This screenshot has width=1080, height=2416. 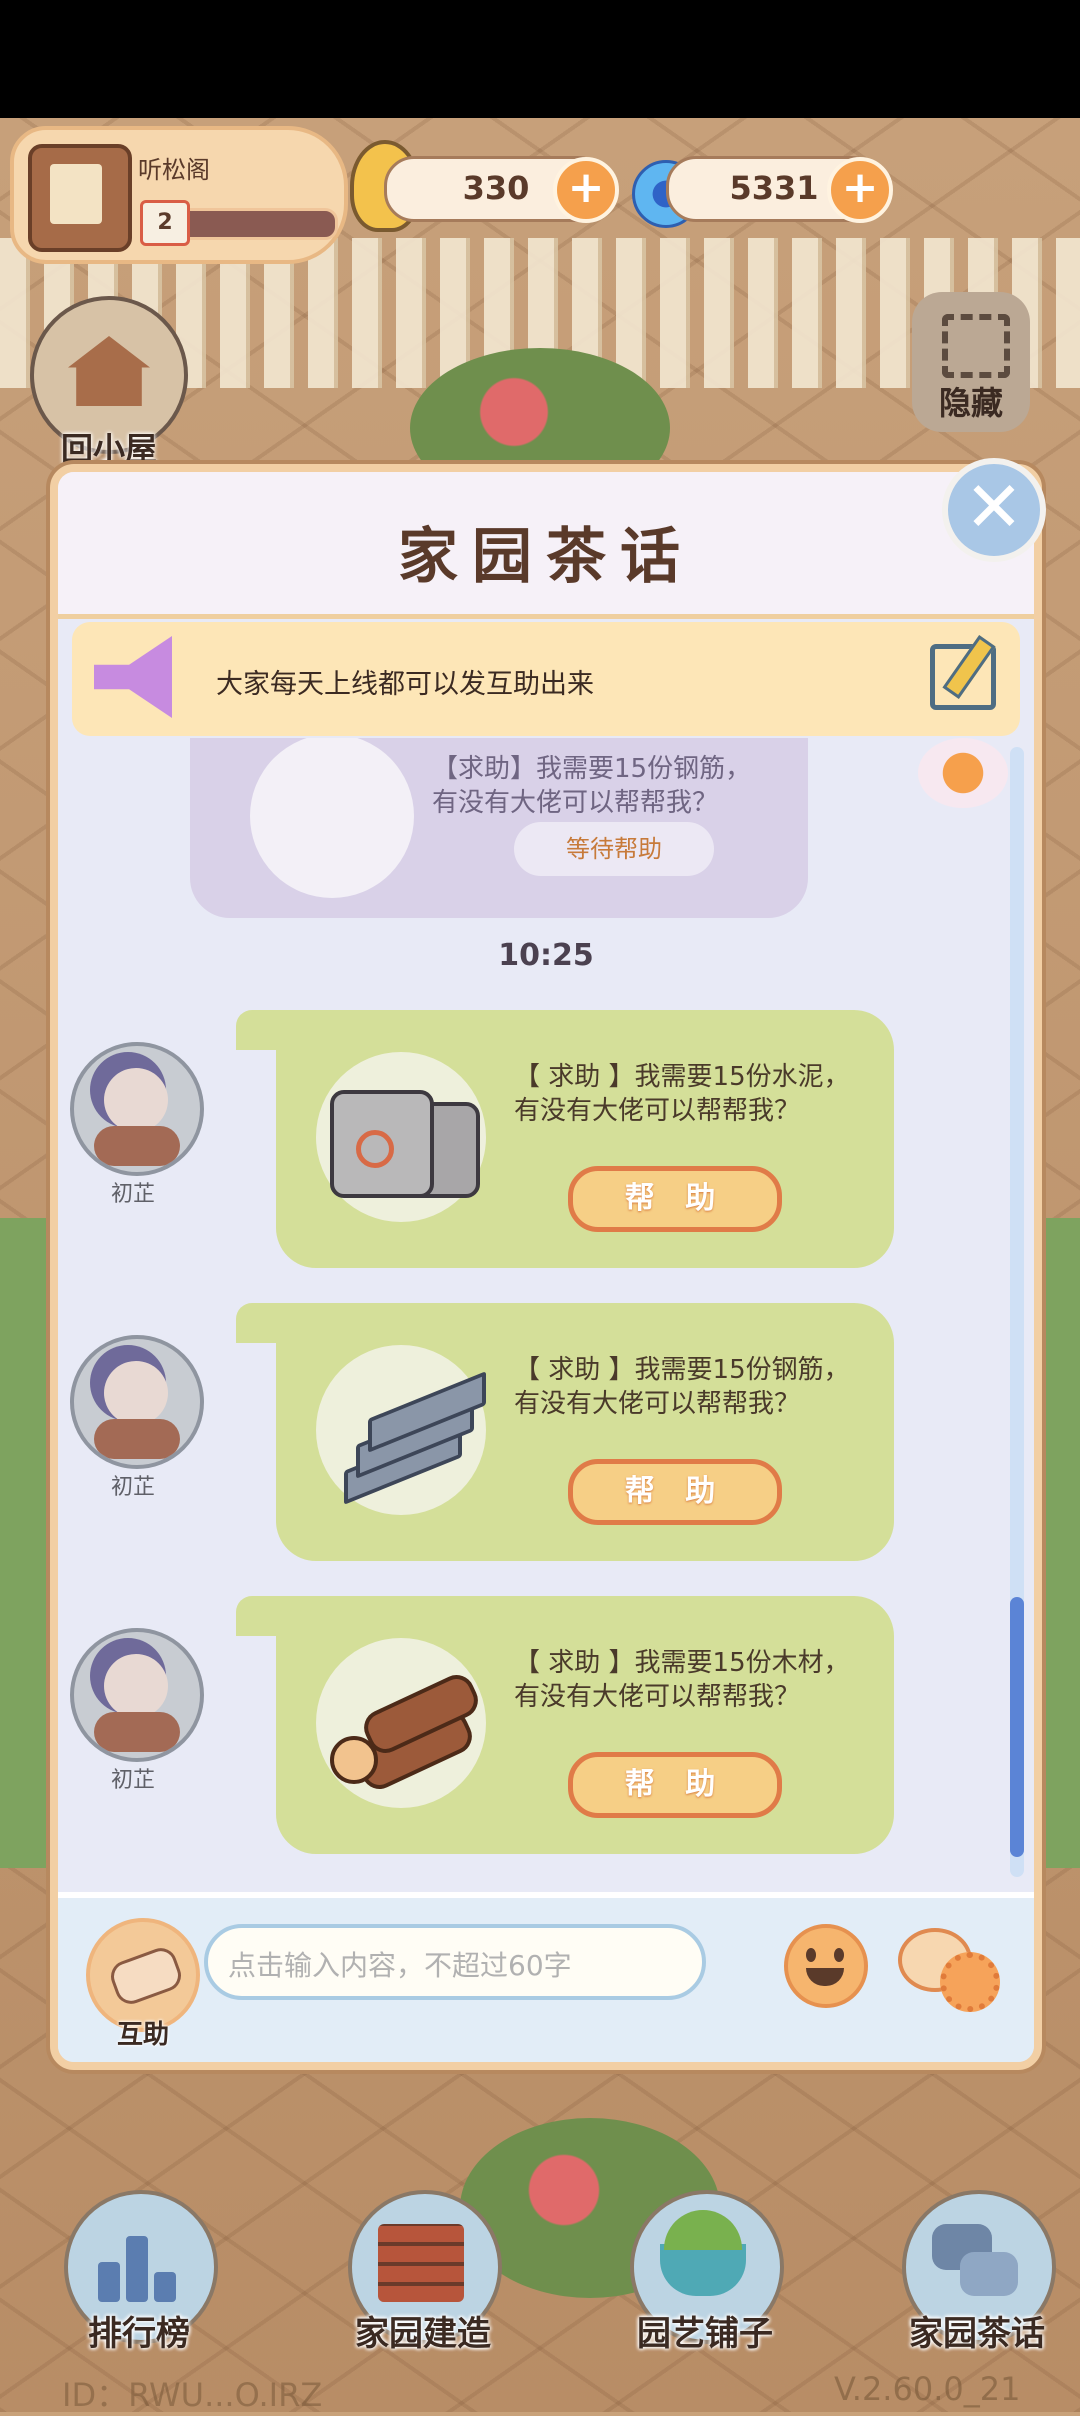 What do you see at coordinates (405, 684) in the screenshot?
I see `notice-text: 大家每天上线都可以发互助出来` at bounding box center [405, 684].